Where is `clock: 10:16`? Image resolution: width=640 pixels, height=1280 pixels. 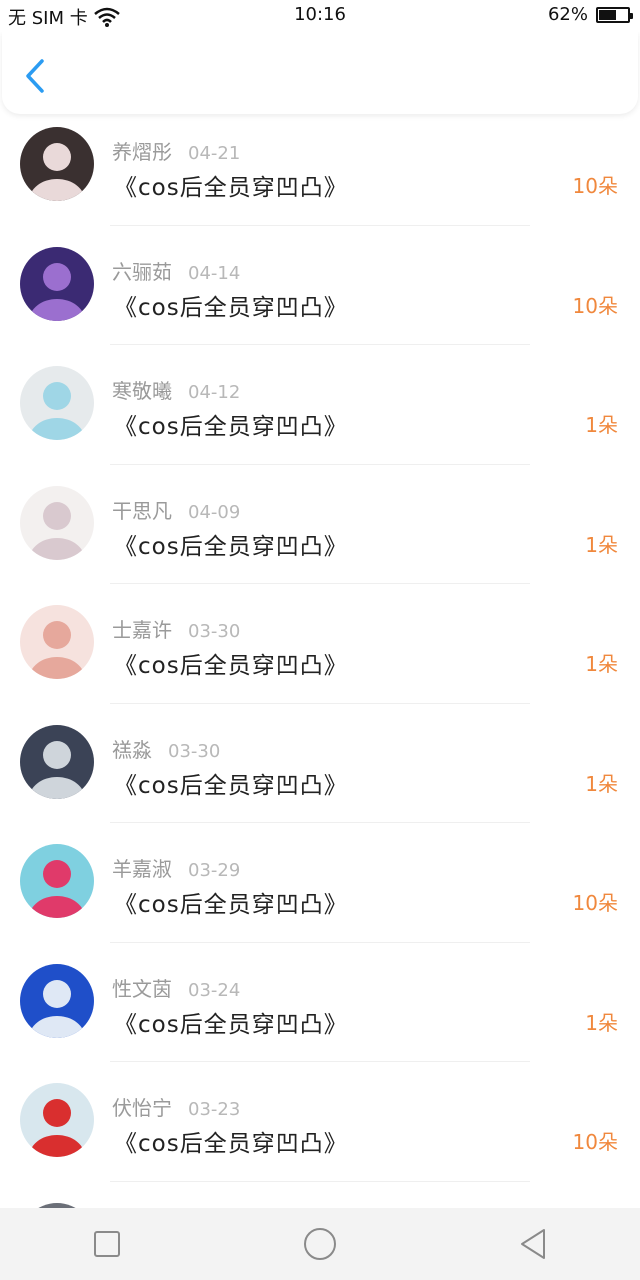 clock: 10:16 is located at coordinates (320, 14).